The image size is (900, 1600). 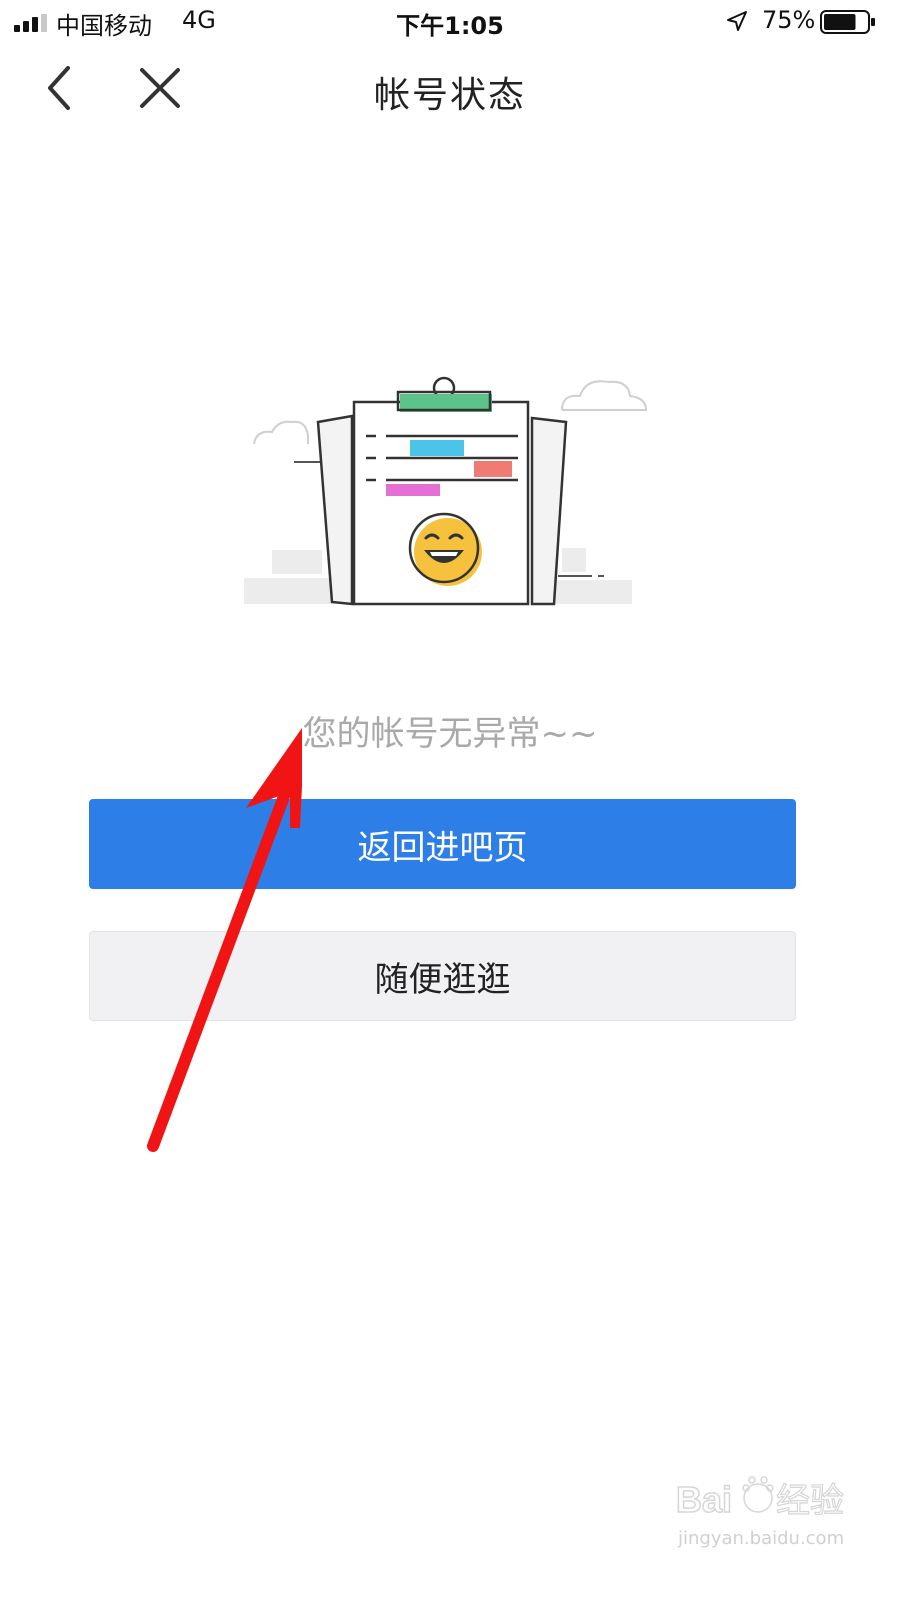 What do you see at coordinates (704, 1499) in the screenshot?
I see `svg-text: Bai` at bounding box center [704, 1499].